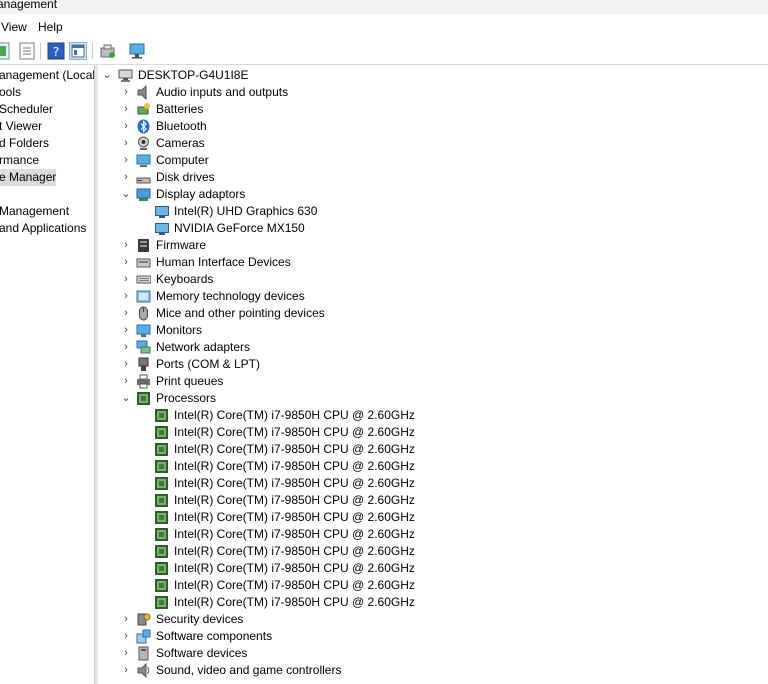 This screenshot has width=768, height=684. What do you see at coordinates (43, 228) in the screenshot?
I see `tree-item-services-and-applications: and Applications` at bounding box center [43, 228].